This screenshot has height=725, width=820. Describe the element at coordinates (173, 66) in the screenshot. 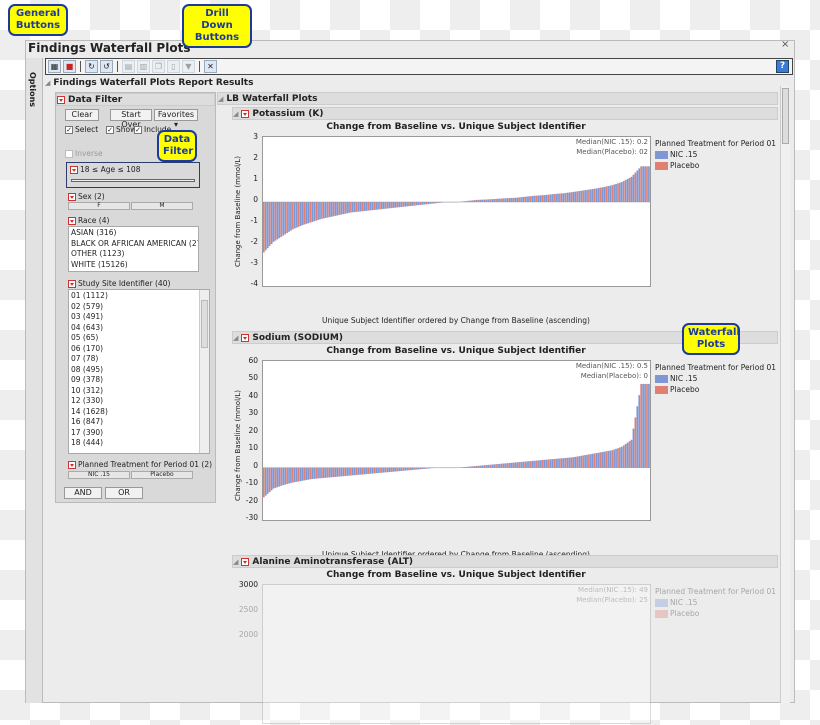

I see `document-icon: ▯` at that location.